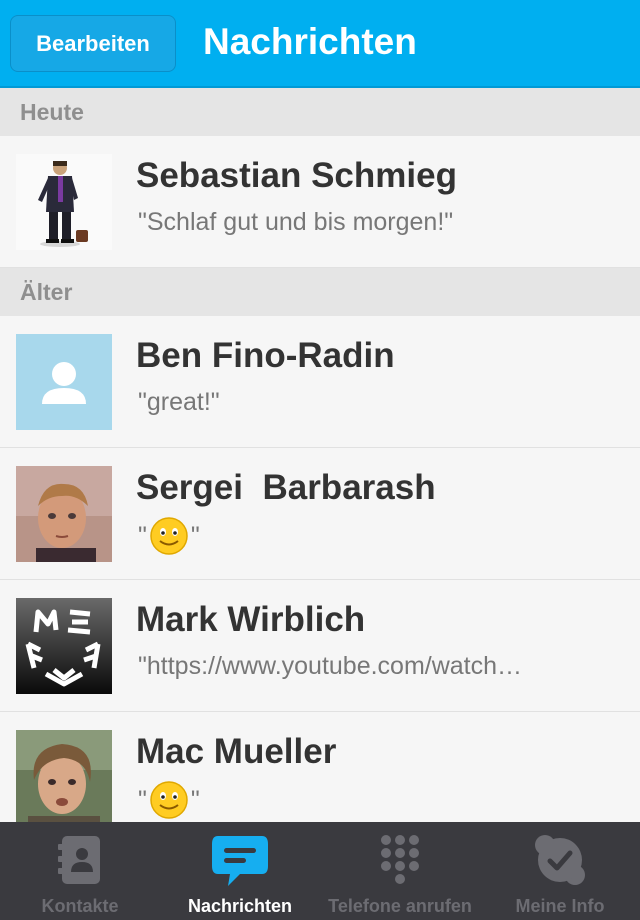 This screenshot has height=920, width=640. Describe the element at coordinates (320, 382) in the screenshot. I see `conversation-row: Ben Fino-Radin "great!"` at that location.